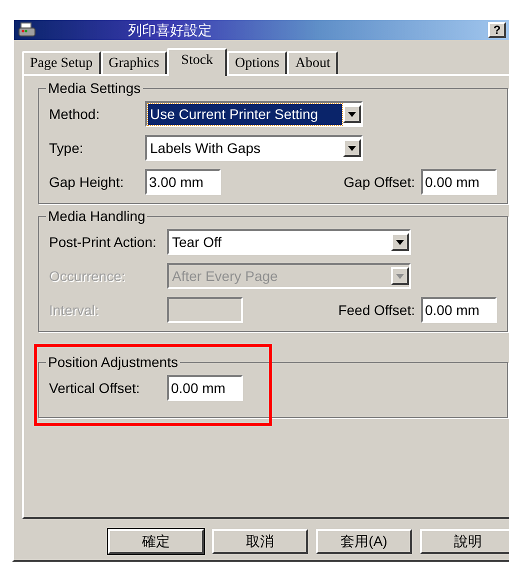 The height and width of the screenshot is (562, 509). What do you see at coordinates (75, 114) in the screenshot?
I see `field-label: Method:` at bounding box center [75, 114].